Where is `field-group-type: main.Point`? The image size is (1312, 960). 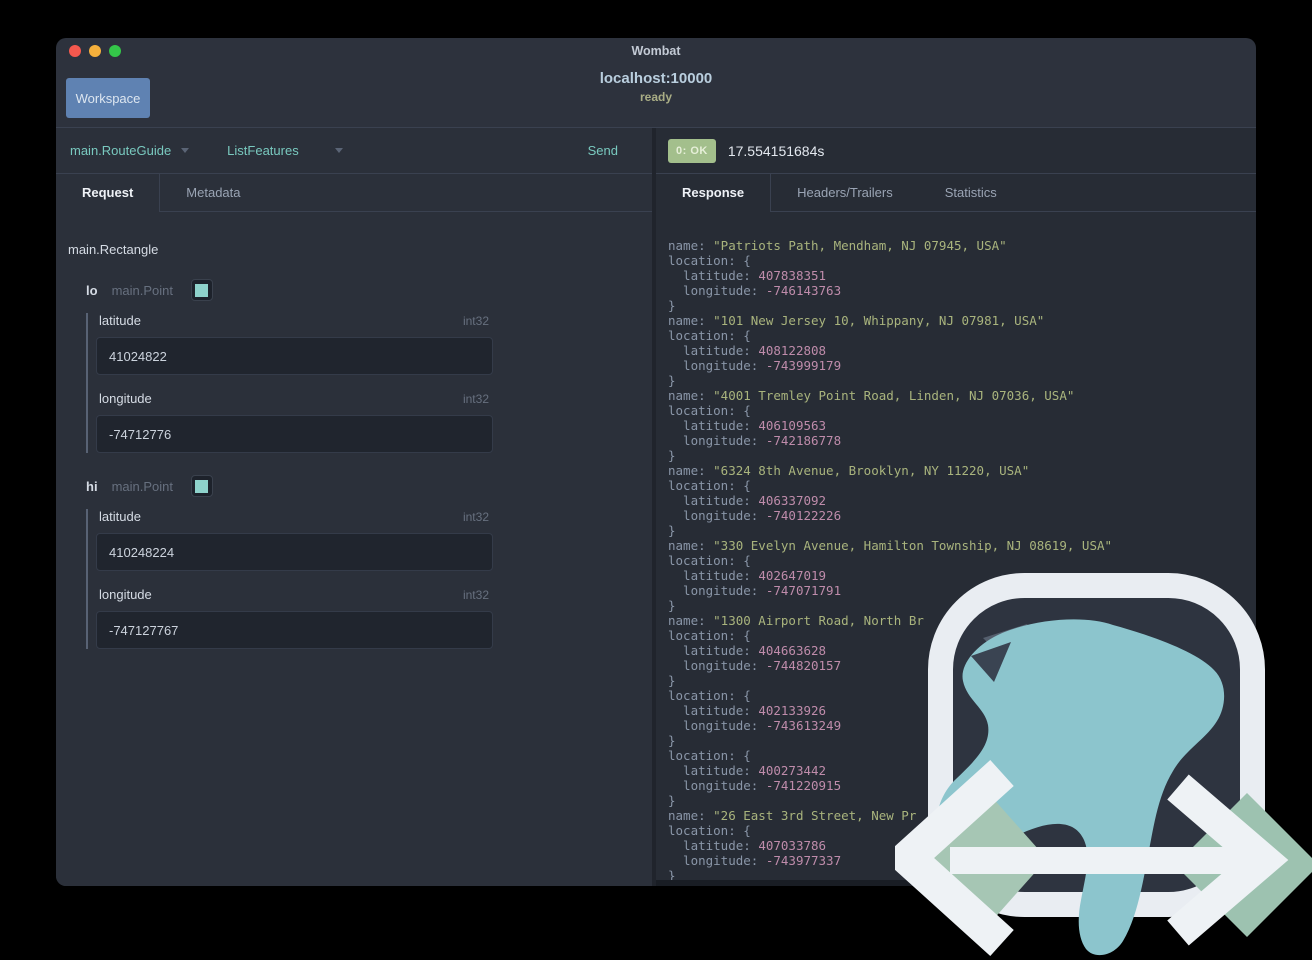 field-group-type: main.Point is located at coordinates (142, 486).